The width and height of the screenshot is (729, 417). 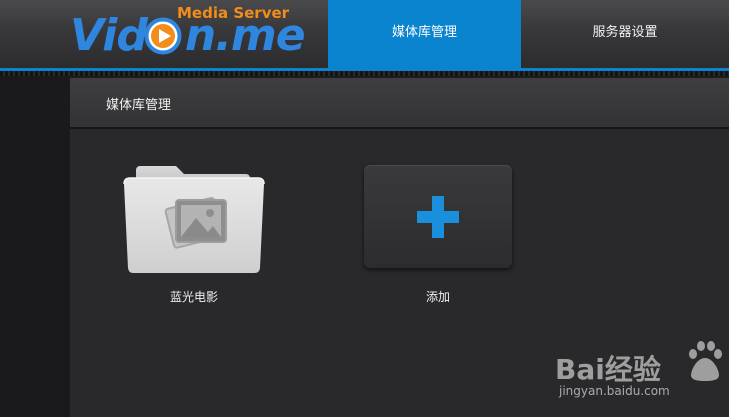 What do you see at coordinates (194, 296) in the screenshot?
I see `library-folder-label: 蓝光电影` at bounding box center [194, 296].